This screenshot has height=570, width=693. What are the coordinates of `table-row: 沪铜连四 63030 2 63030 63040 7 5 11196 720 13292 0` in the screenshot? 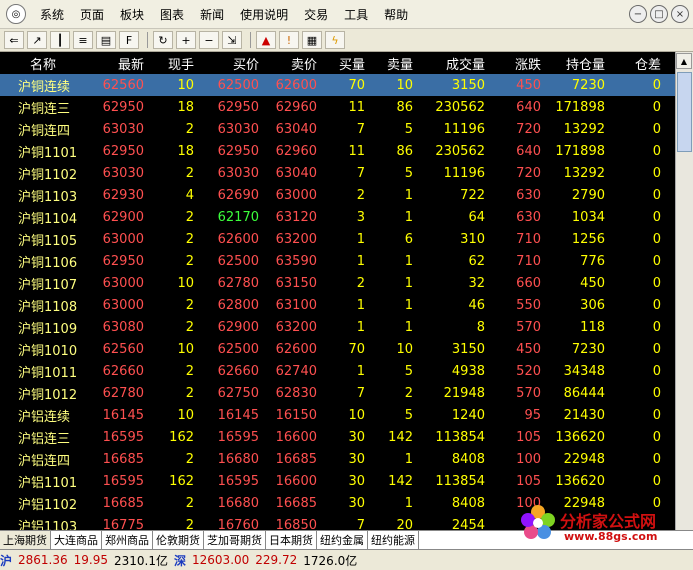 It's located at (337, 129).